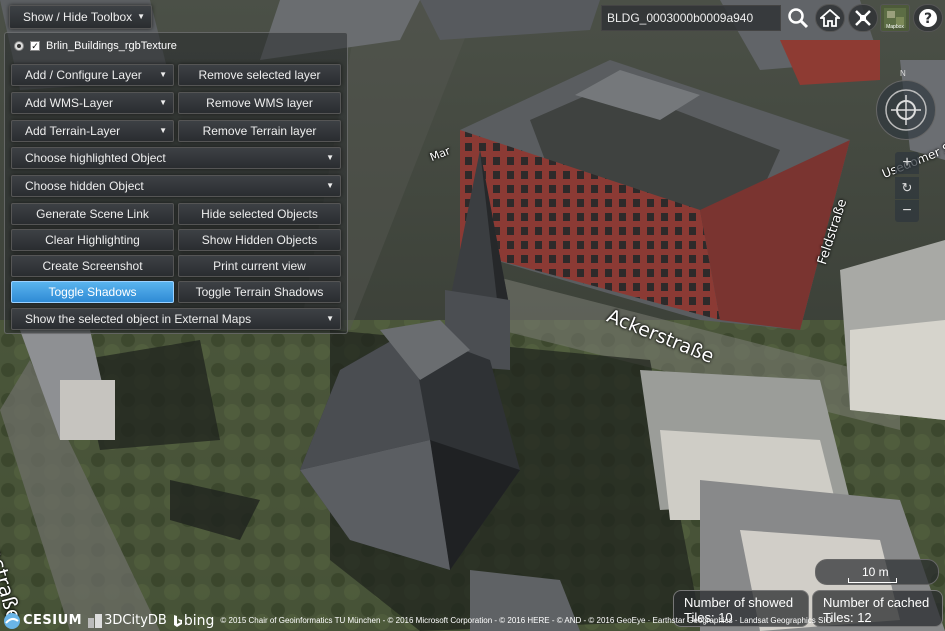 The height and width of the screenshot is (631, 945). I want to click on reset-view-button: ↻, so click(907, 188).